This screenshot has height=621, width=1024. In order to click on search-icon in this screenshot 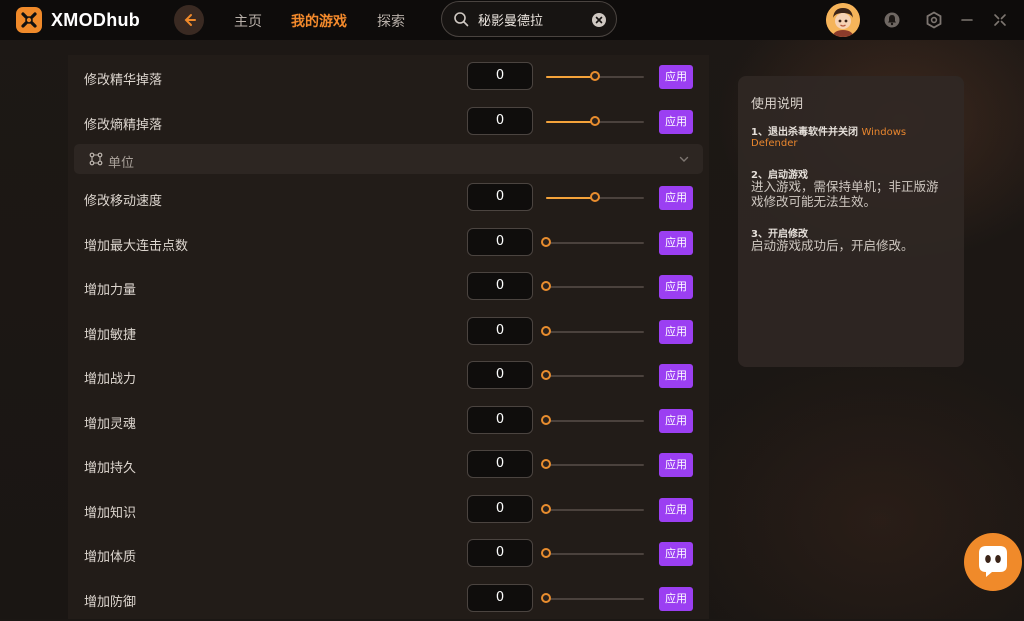, I will do `click(461, 19)`.